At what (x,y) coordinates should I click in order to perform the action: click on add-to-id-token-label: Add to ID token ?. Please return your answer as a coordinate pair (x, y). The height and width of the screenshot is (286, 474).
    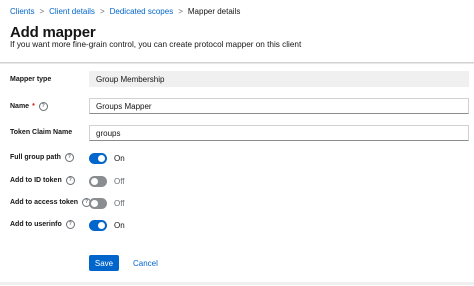
    Looking at the image, I should click on (42, 180).